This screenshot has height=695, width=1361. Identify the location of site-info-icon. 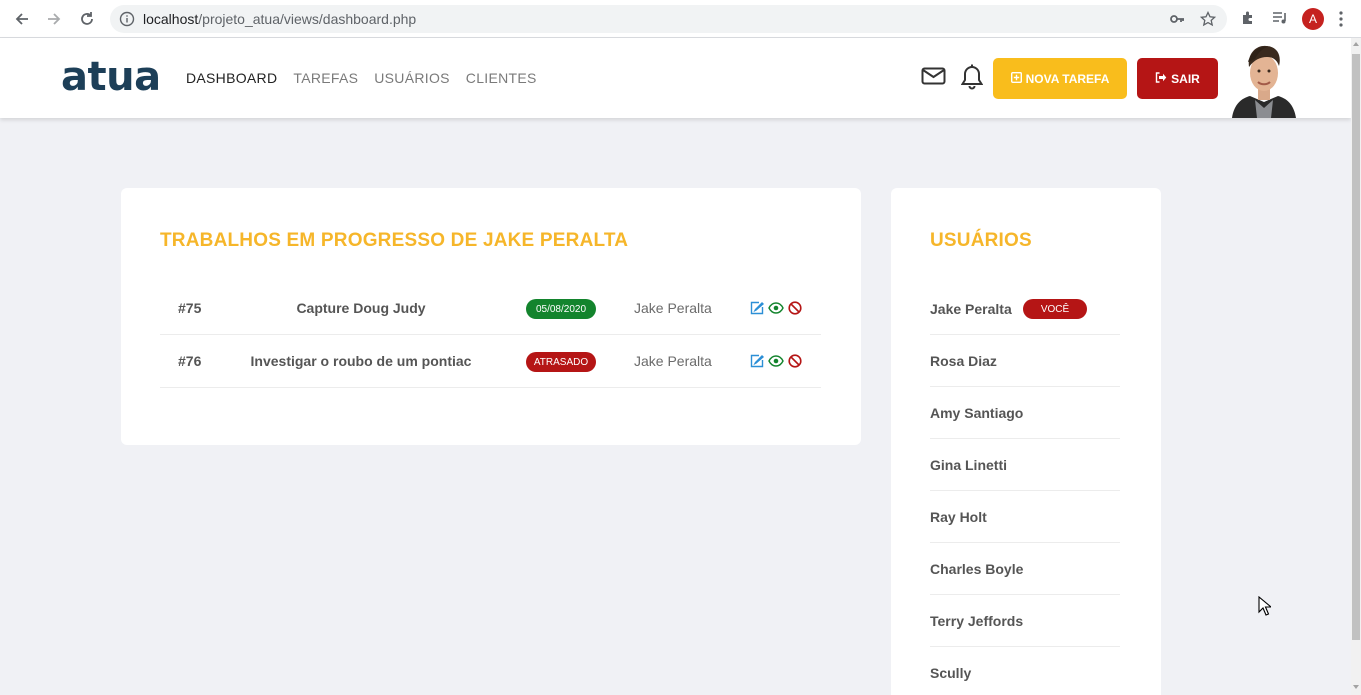
(127, 21).